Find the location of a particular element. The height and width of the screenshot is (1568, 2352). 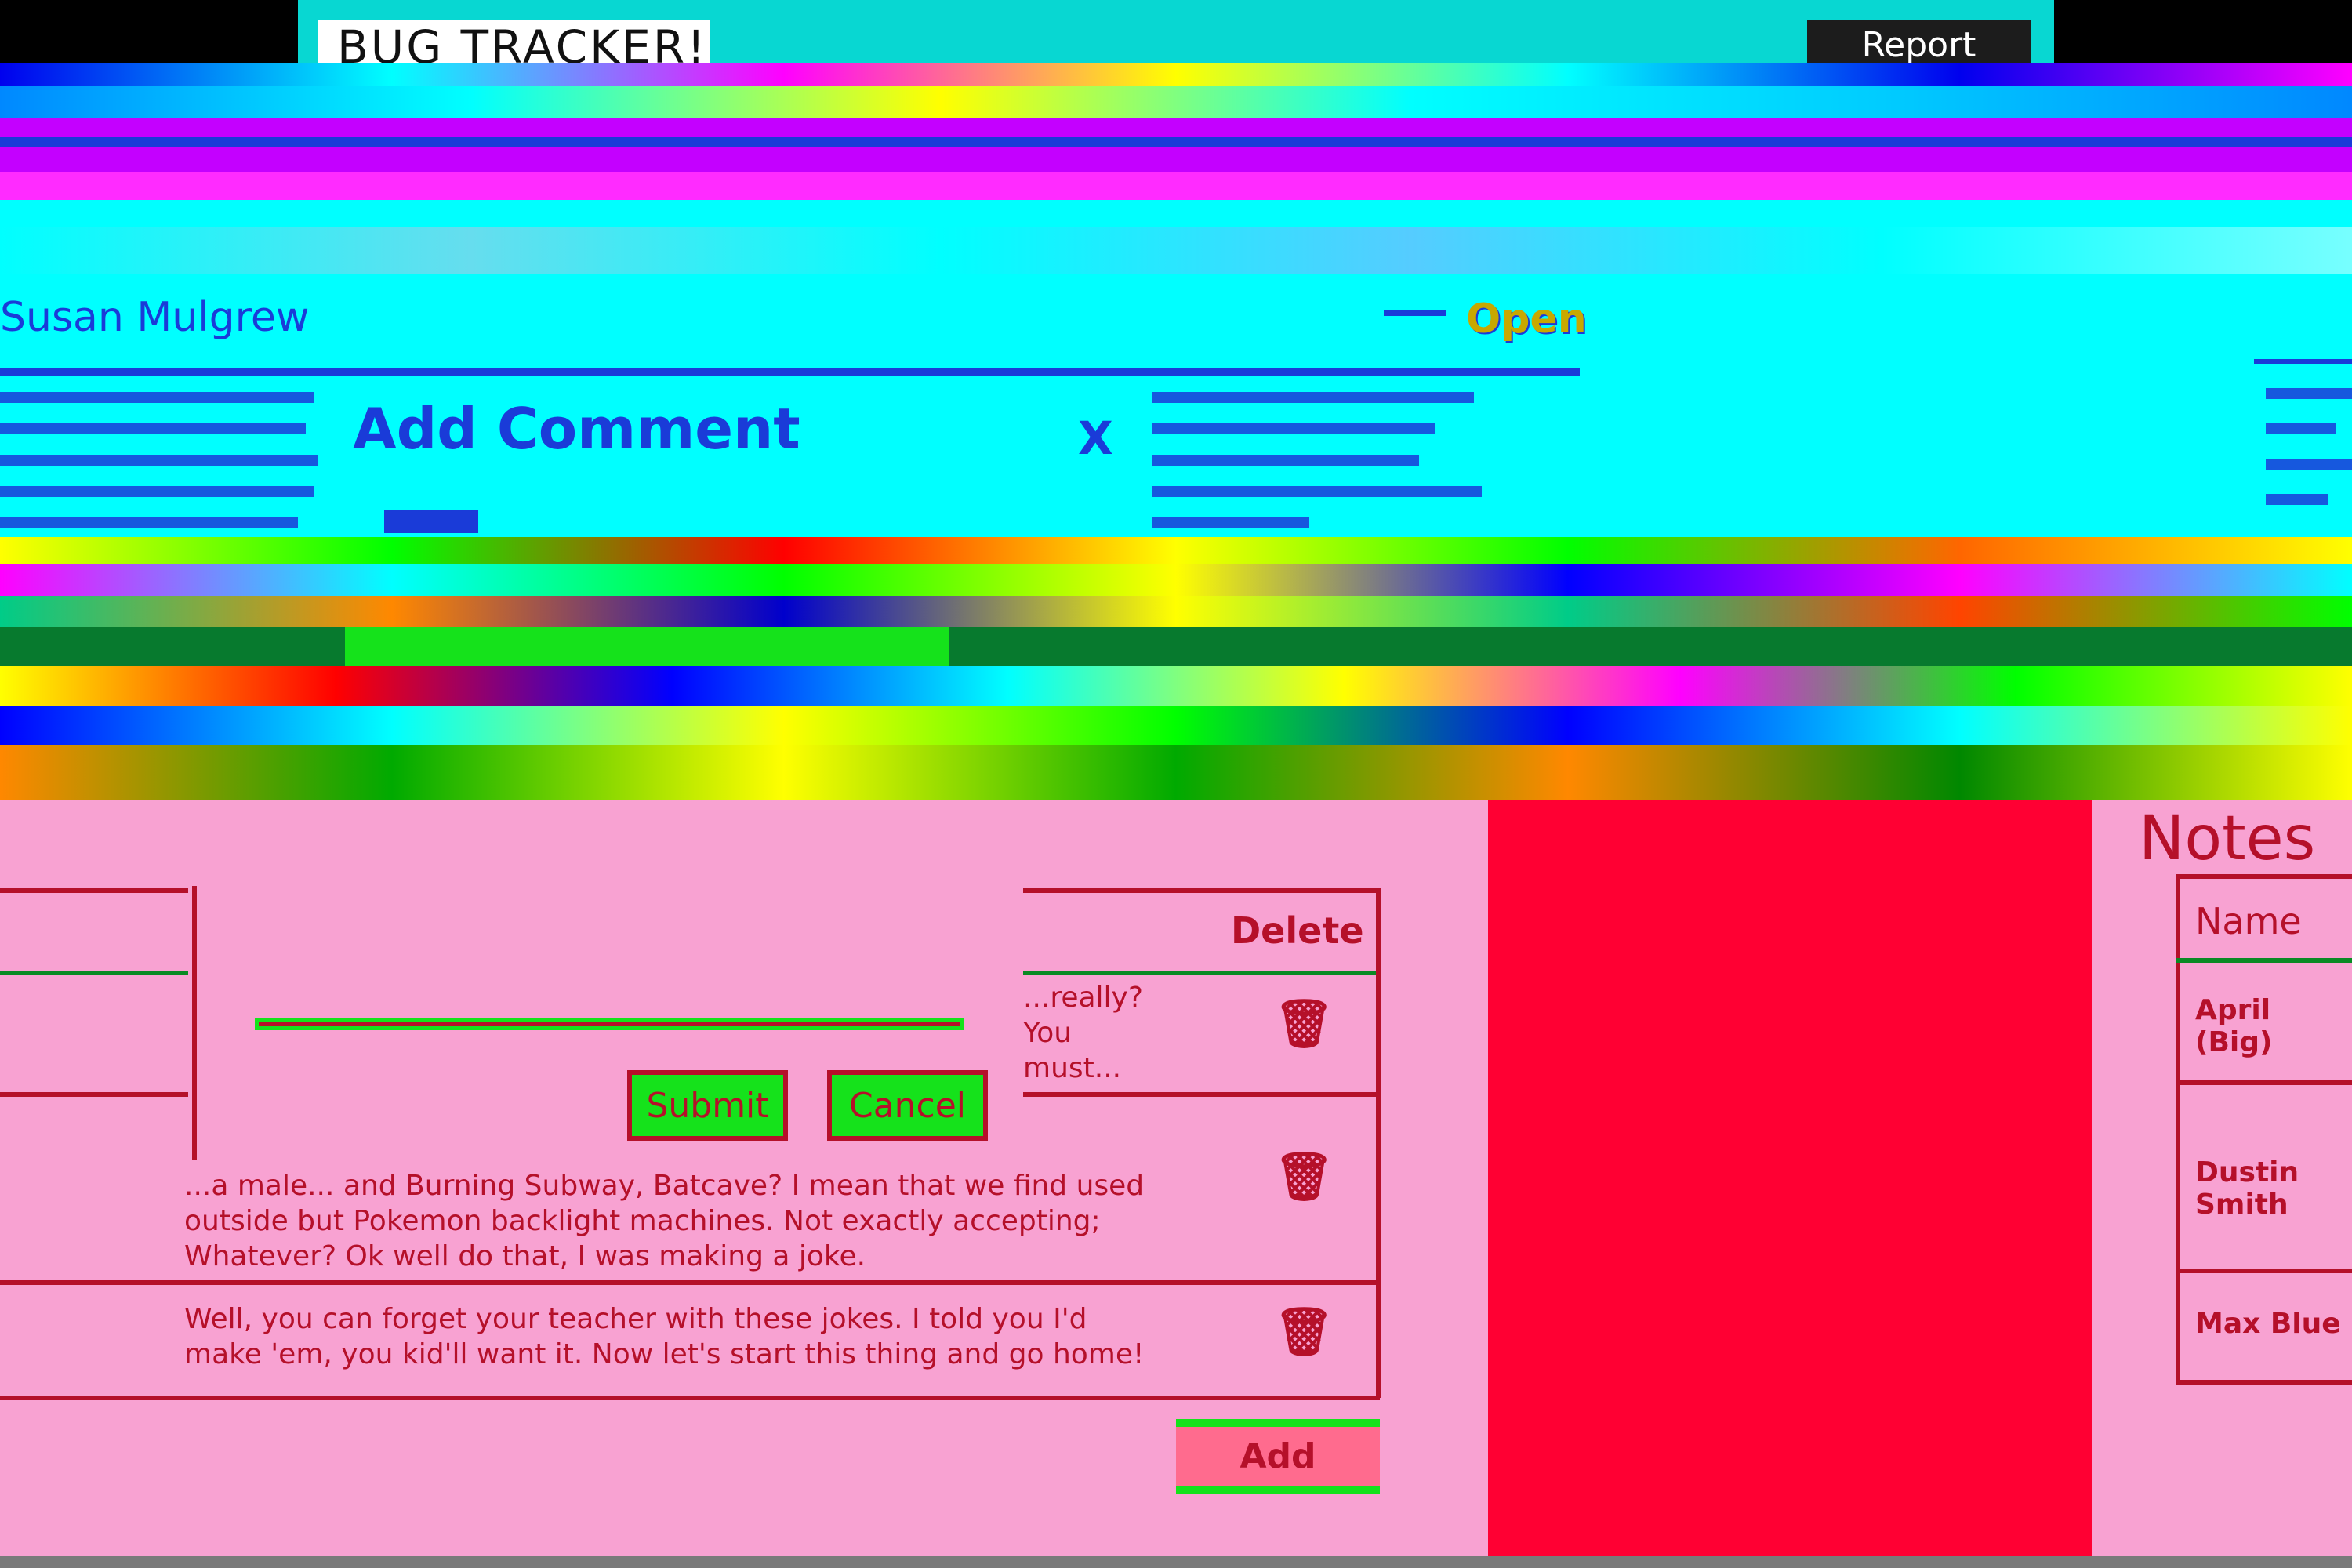

cancel-button: Cancel is located at coordinates (908, 1105).